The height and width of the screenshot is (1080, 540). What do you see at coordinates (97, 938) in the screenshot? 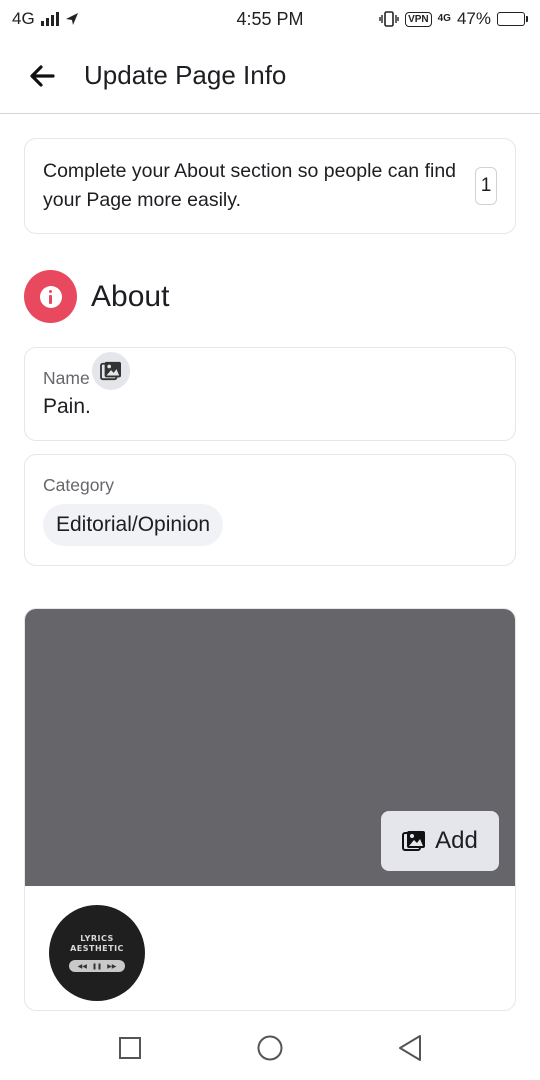
I see `profile-logo-line1: Lyrics` at bounding box center [97, 938].